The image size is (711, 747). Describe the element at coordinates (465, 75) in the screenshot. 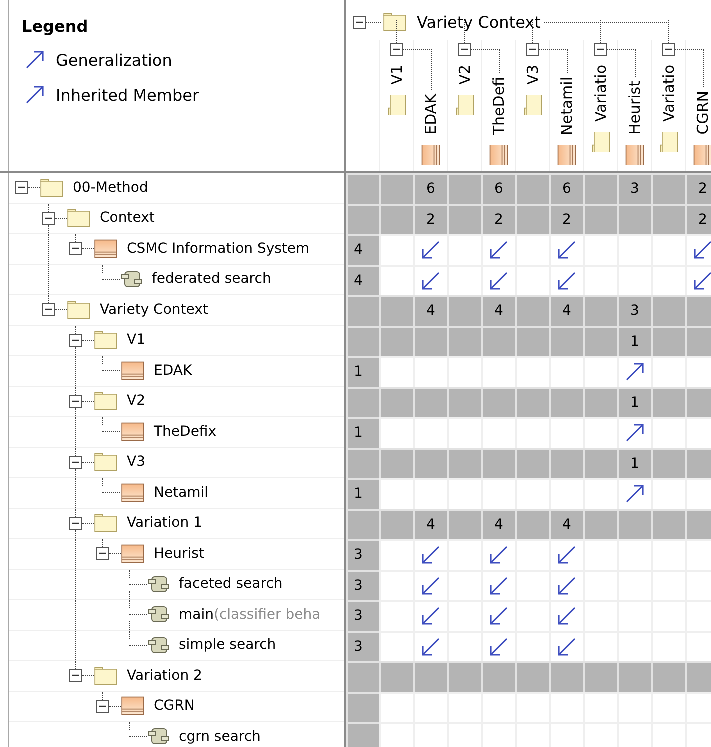

I see `column-header-label: V2` at that location.